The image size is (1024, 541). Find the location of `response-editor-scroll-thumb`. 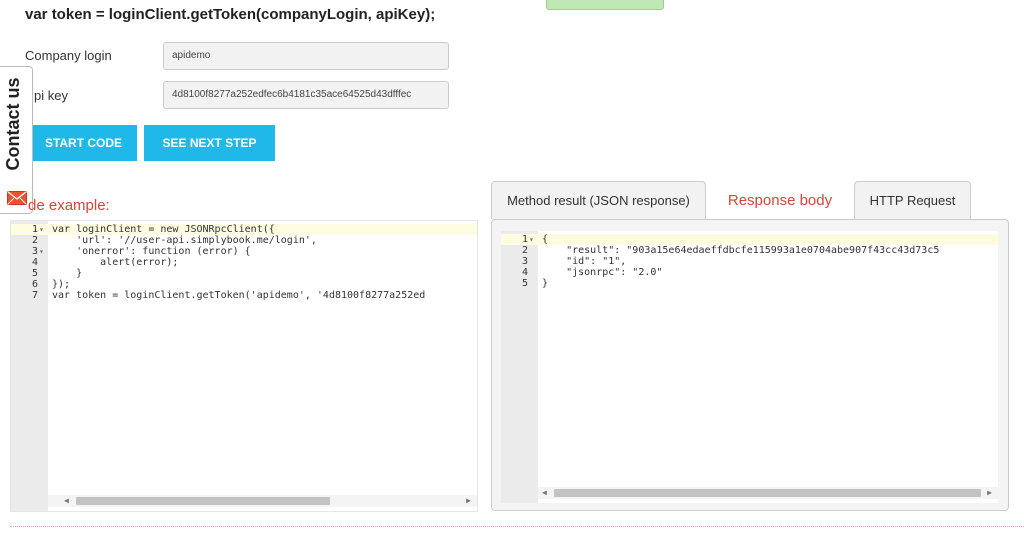

response-editor-scroll-thumb is located at coordinates (767, 493).